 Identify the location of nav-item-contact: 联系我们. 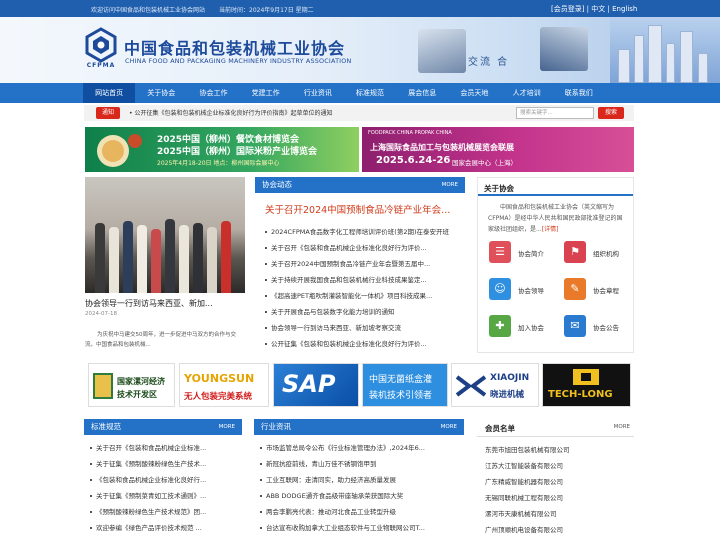
(579, 93).